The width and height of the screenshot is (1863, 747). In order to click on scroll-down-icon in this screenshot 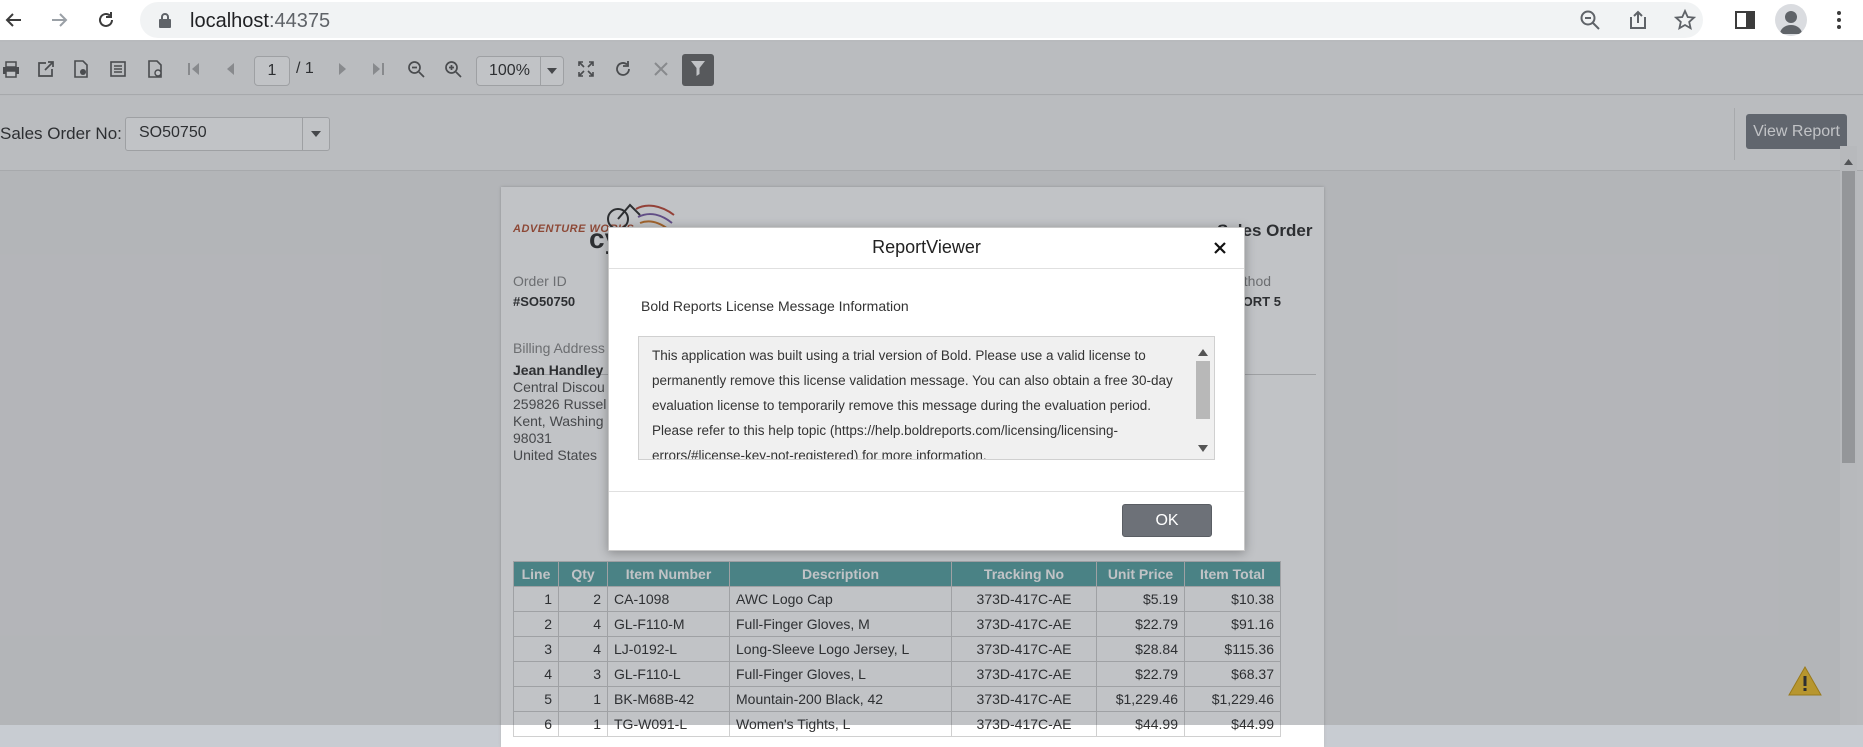, I will do `click(1203, 448)`.